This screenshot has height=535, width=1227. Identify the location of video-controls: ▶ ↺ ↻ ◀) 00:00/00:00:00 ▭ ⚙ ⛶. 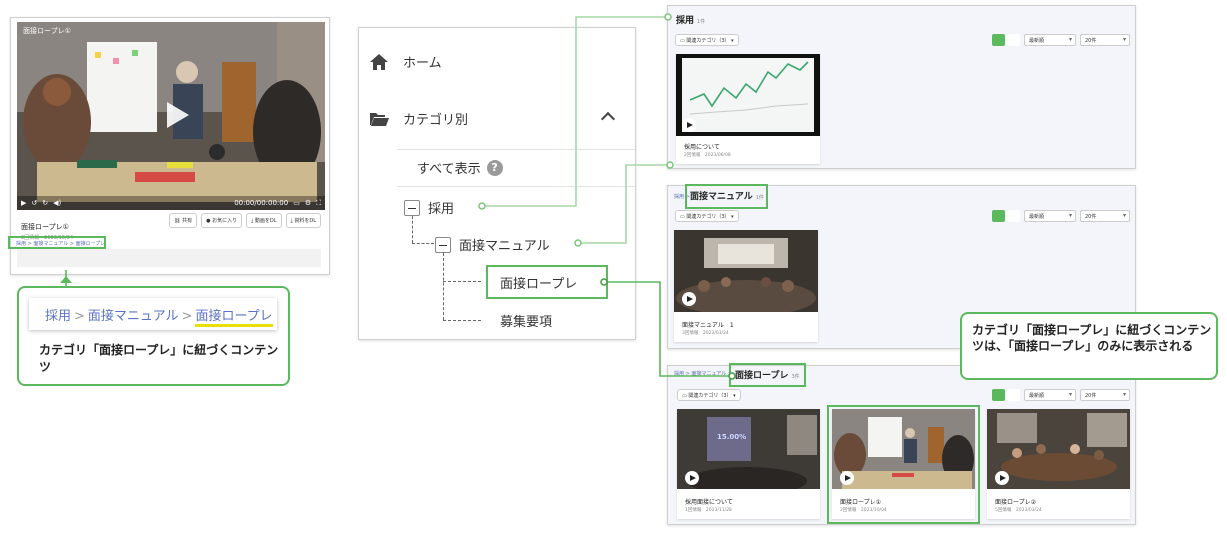
(171, 203).